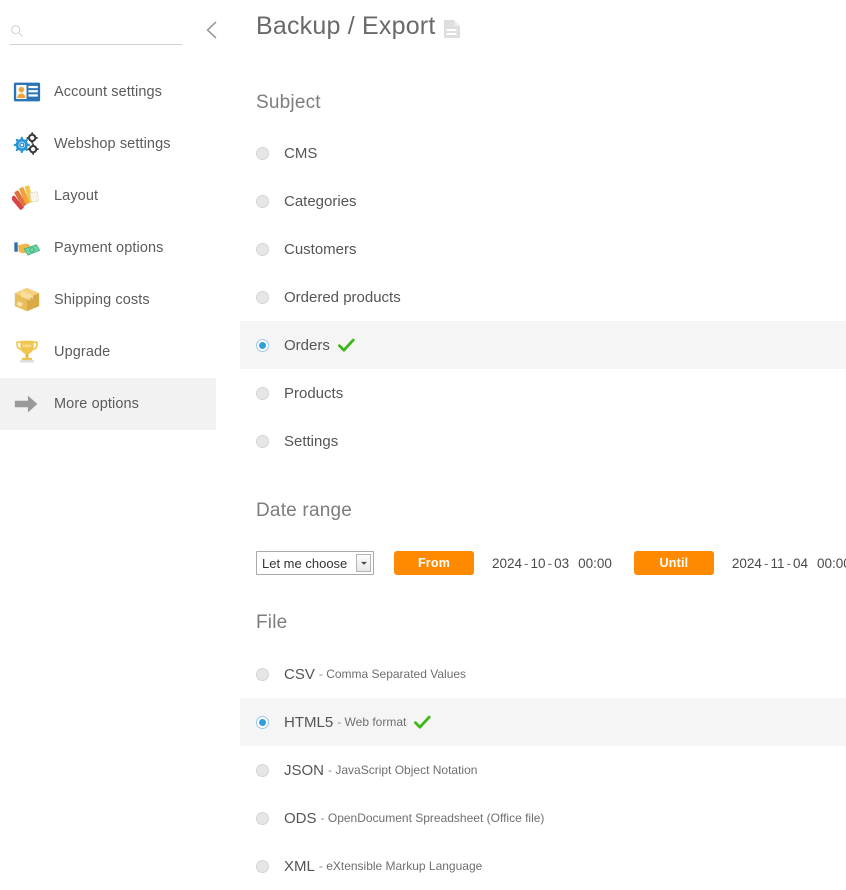 The height and width of the screenshot is (890, 846). Describe the element at coordinates (108, 248) in the screenshot. I see `sidebar-item-payment-options: Payment options` at that location.